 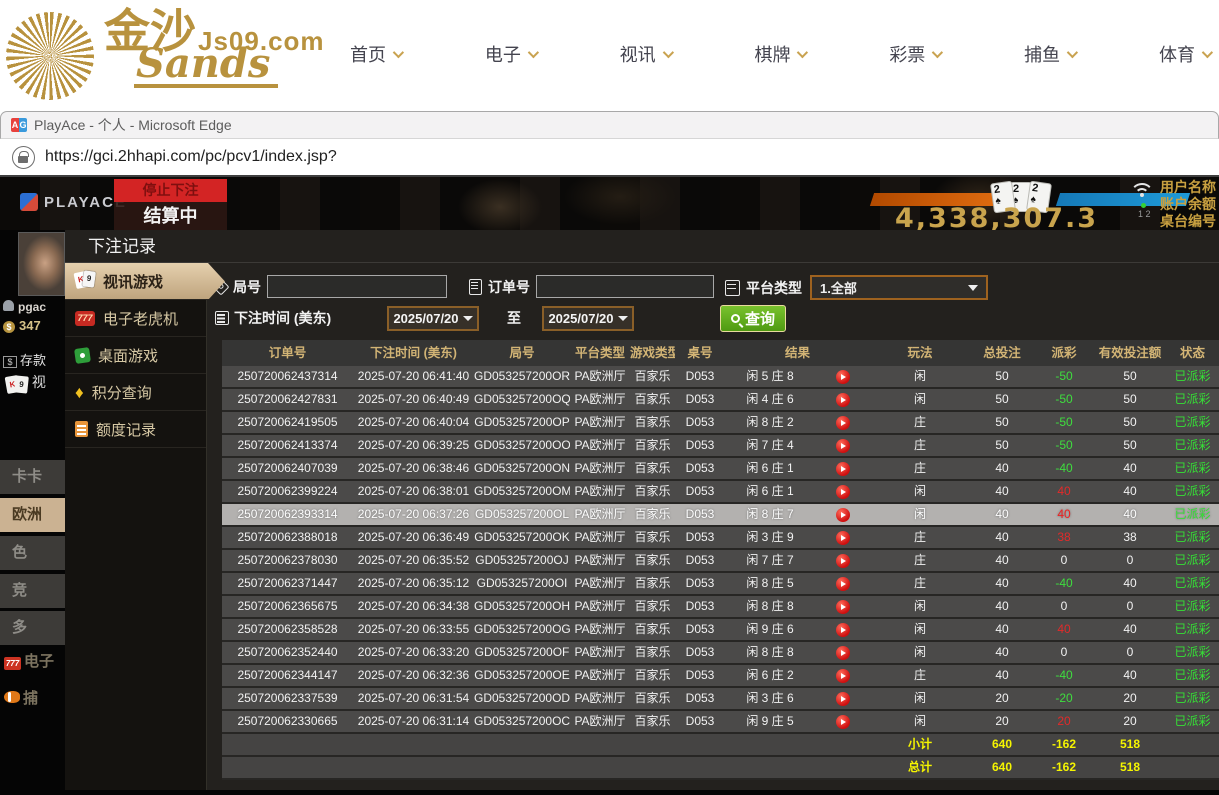 What do you see at coordinates (1130, 514) in the screenshot?
I see `cell-valid: 40` at bounding box center [1130, 514].